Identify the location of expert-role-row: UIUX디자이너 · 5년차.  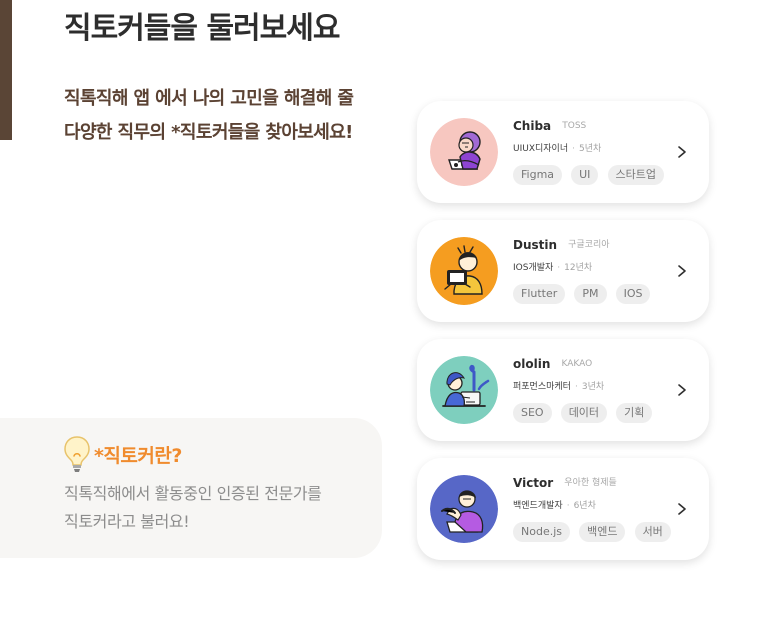
(598, 149).